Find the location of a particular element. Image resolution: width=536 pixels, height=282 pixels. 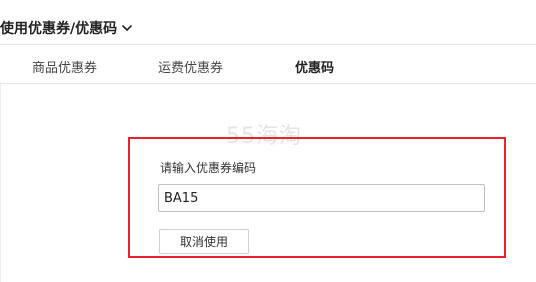

coupon-code-label: 请输入优惠券编码 is located at coordinates (208, 168).